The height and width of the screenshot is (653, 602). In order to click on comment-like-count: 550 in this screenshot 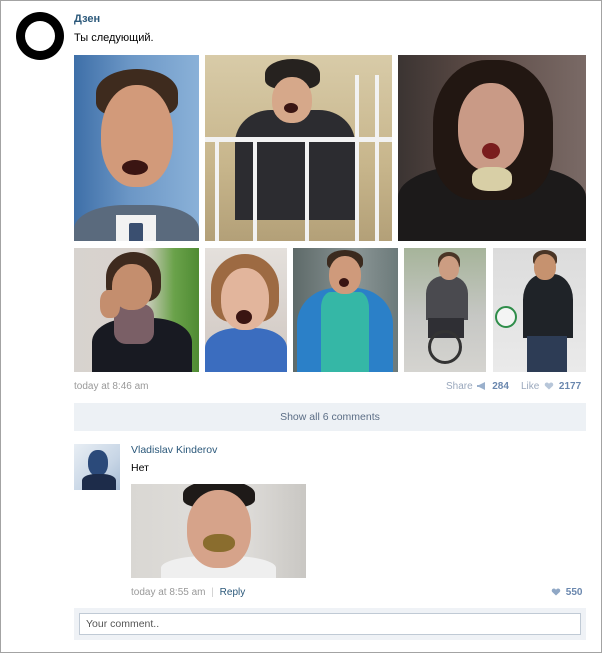, I will do `click(574, 592)`.